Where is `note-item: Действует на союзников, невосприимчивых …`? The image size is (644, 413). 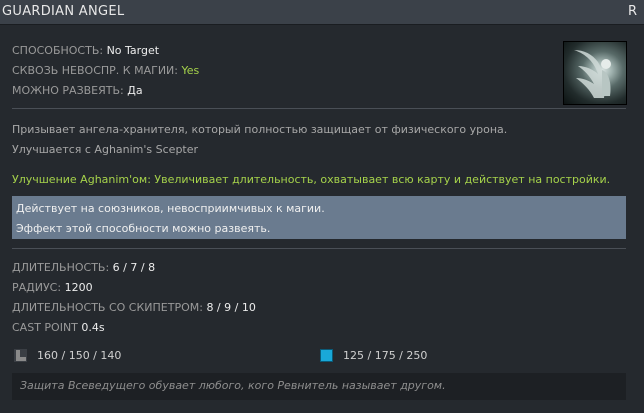 note-item: Действует на союзников, невосприимчивых … is located at coordinates (170, 208).